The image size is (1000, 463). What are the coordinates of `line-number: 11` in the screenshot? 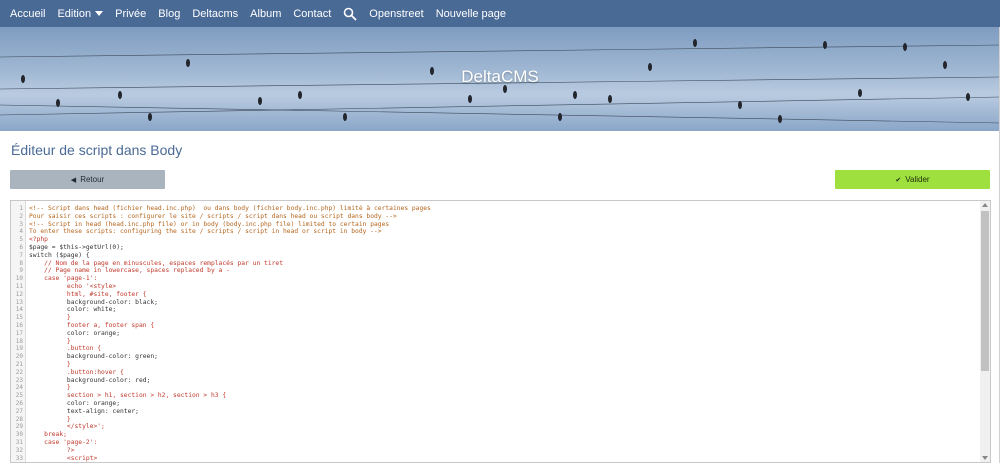 It's located at (19, 286).